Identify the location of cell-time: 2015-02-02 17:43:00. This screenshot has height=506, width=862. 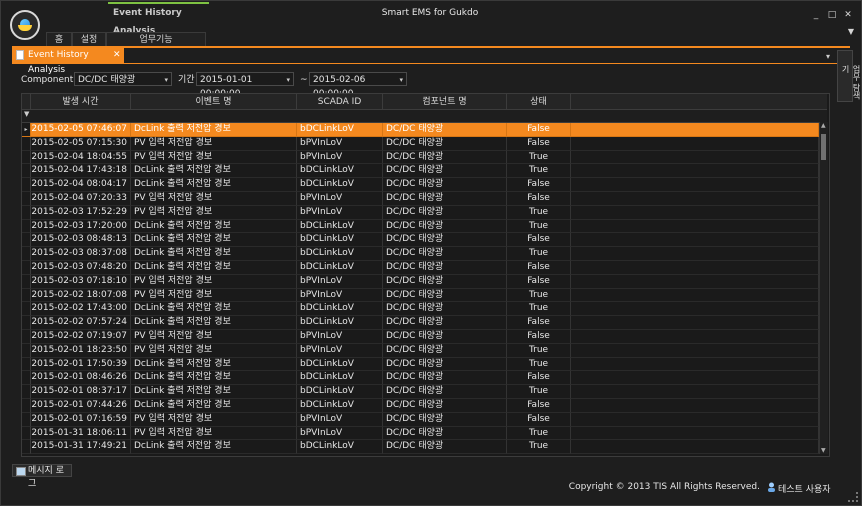
(81, 309).